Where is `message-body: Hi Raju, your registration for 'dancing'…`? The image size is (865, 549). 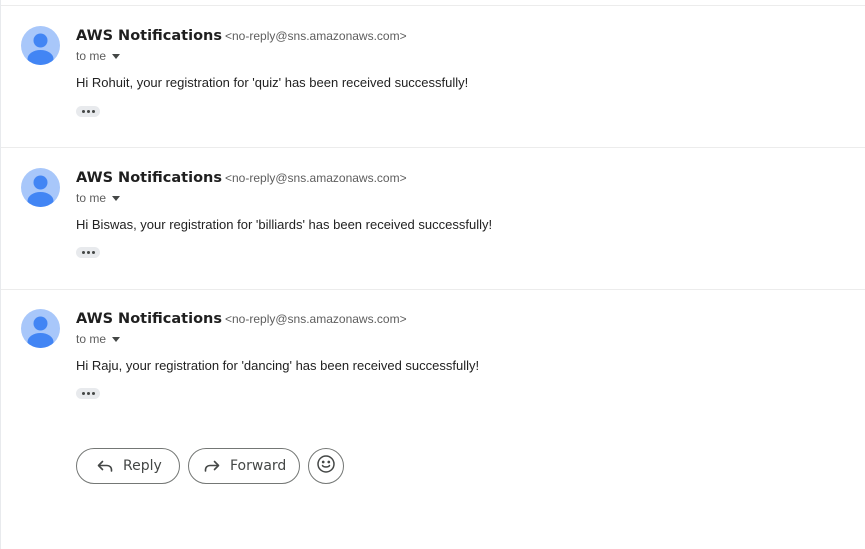 message-body: Hi Raju, your registration for 'dancing'… is located at coordinates (278, 365).